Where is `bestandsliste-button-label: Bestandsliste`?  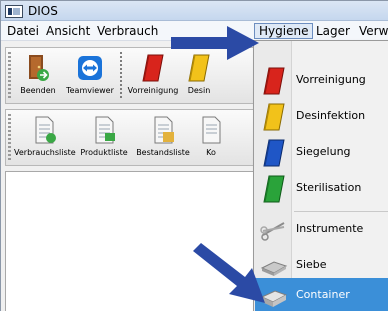
bestandsliste-button-label: Bestandsliste is located at coordinates (163, 152).